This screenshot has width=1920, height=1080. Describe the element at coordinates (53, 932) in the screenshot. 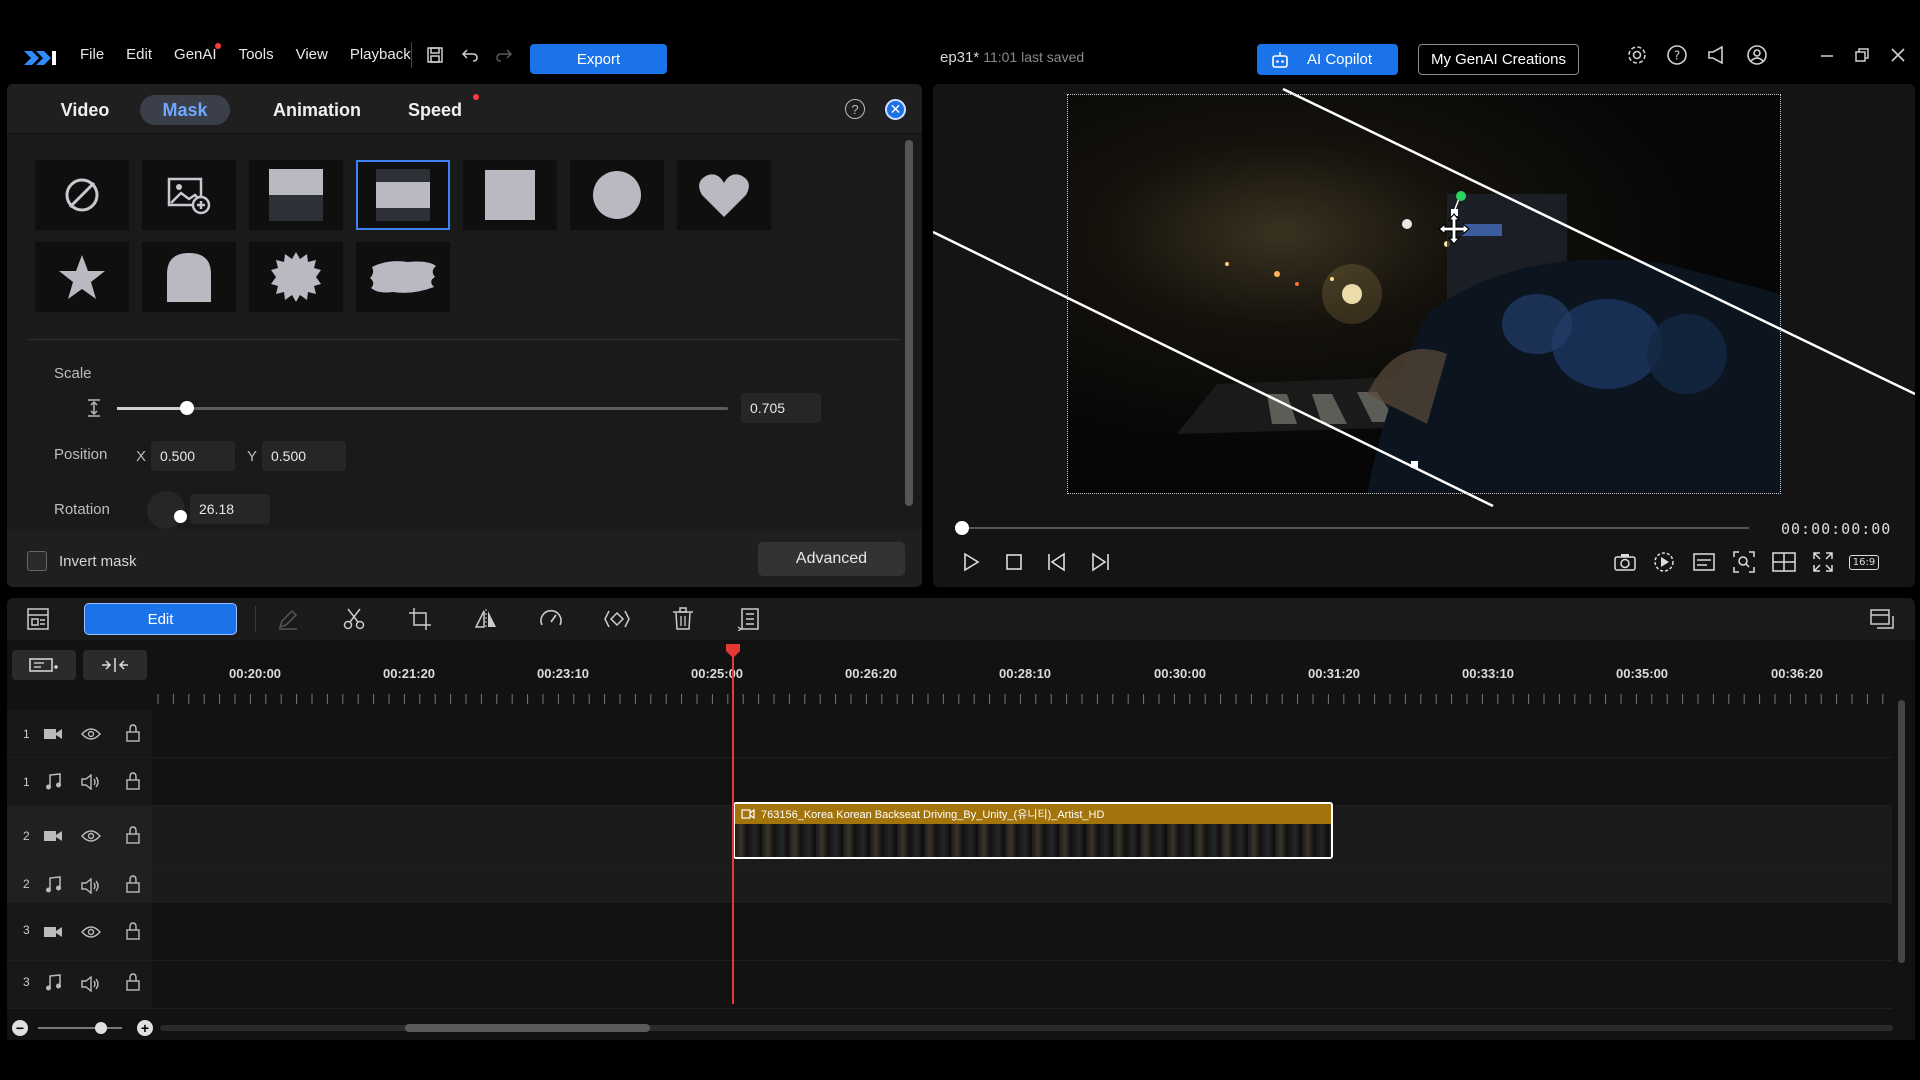

I see `video-track-icon` at that location.